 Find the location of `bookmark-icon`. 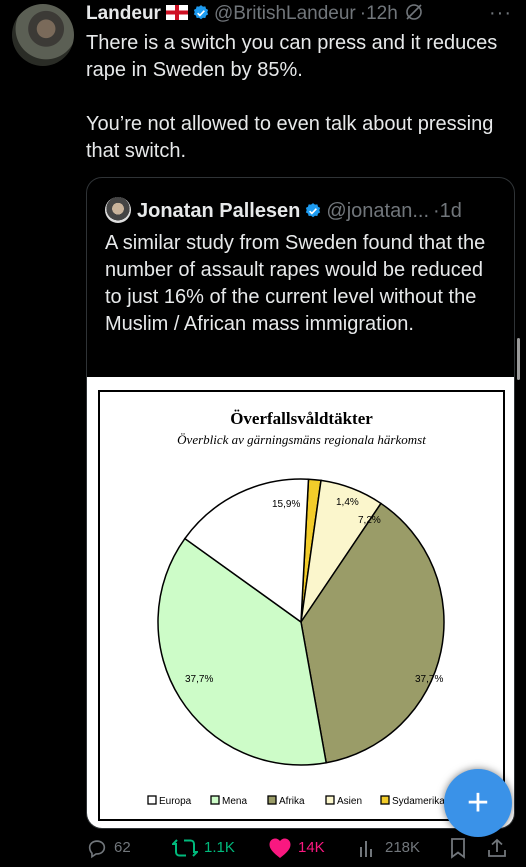

bookmark-icon is located at coordinates (458, 848).